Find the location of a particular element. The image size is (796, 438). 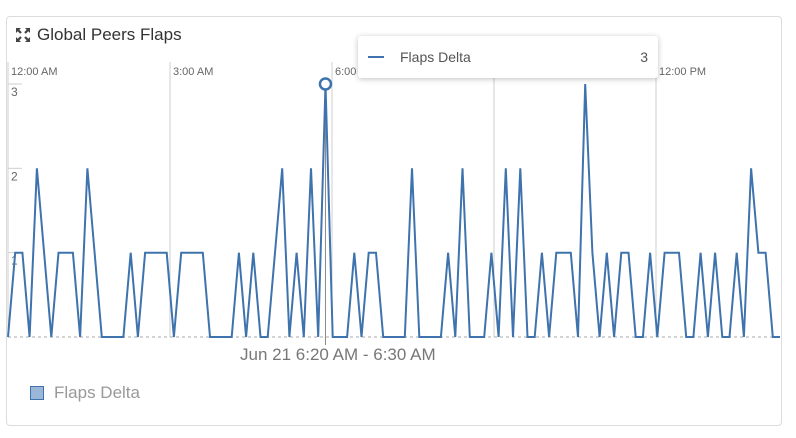

tooltip-value: 3 is located at coordinates (644, 57).